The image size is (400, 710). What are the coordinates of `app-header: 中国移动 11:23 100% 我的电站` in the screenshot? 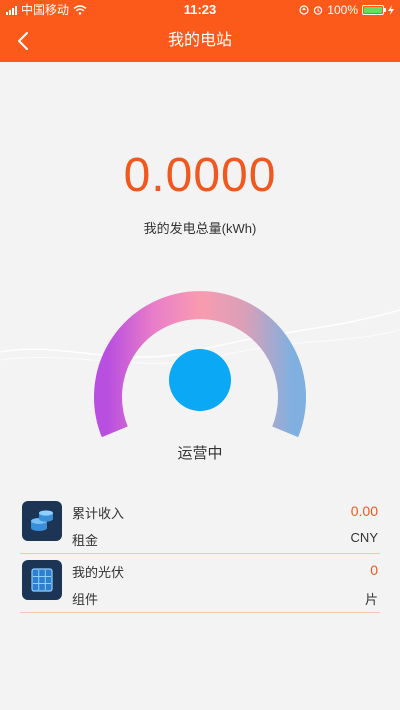 It's located at (200, 31).